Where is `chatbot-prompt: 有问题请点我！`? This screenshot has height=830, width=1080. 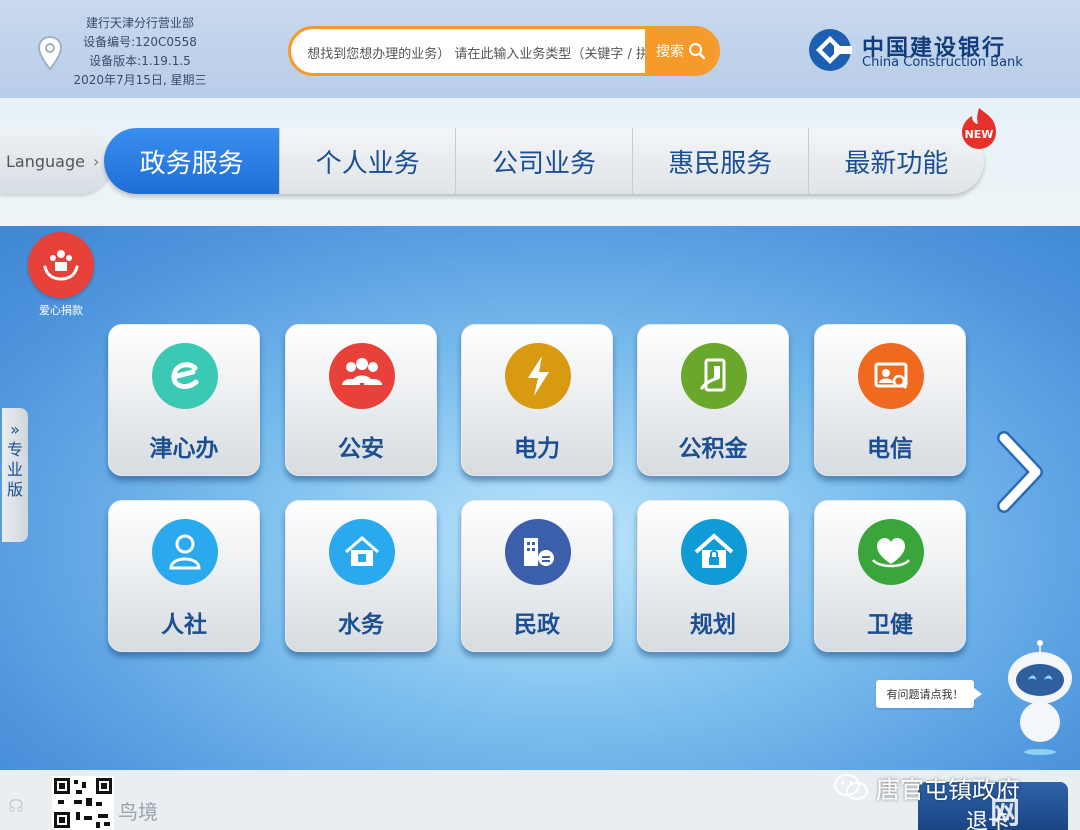 chatbot-prompt: 有问题请点我！ is located at coordinates (929, 694).